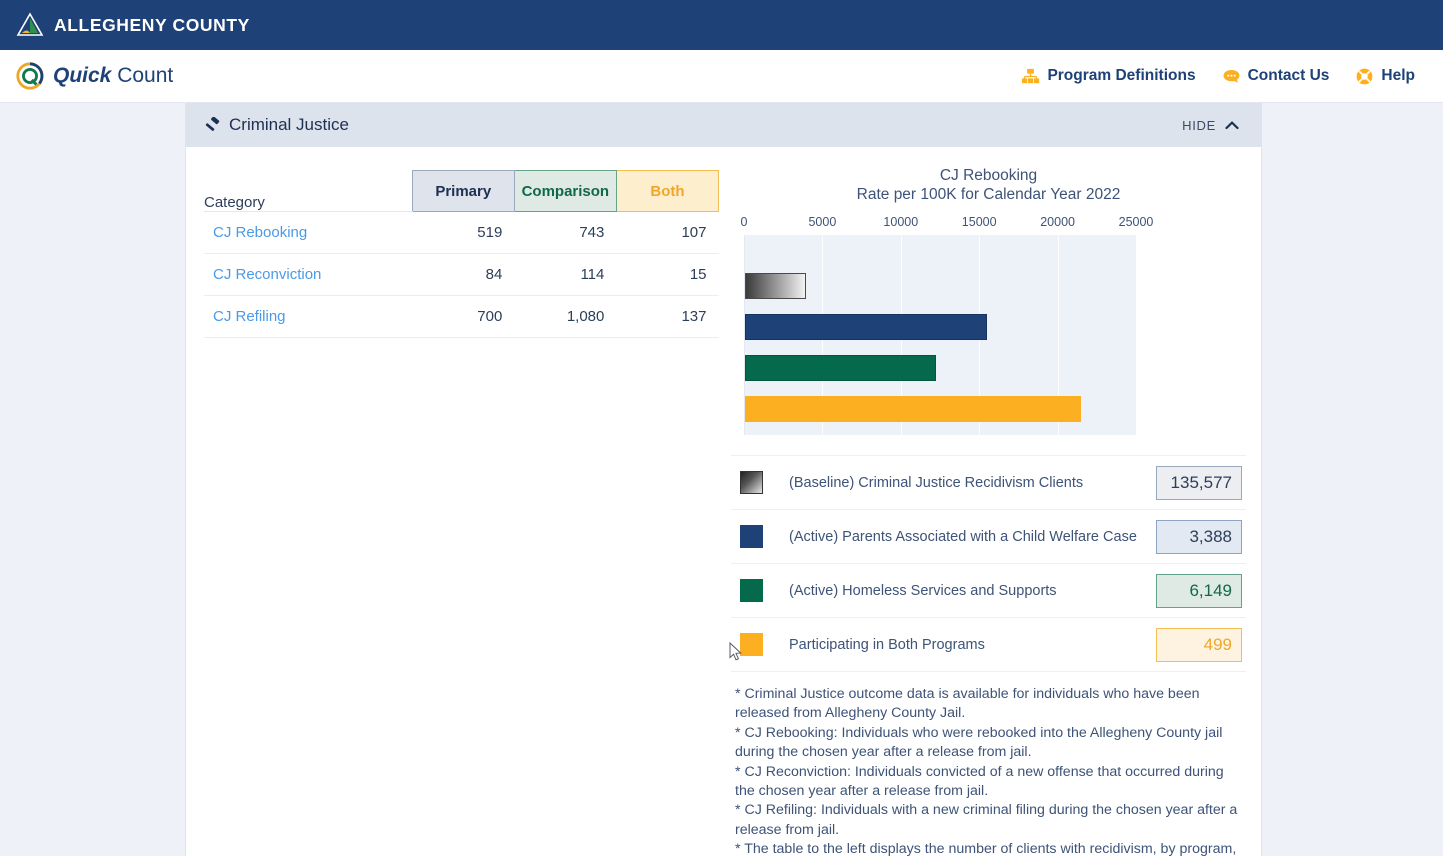 Image resolution: width=1443 pixels, height=856 pixels. Describe the element at coordinates (1121, 75) in the screenshot. I see `nav-program-definitions-label: Program Definitions` at that location.